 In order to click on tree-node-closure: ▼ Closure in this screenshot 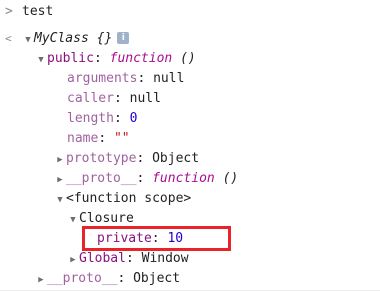, I will do `click(100, 219)`.